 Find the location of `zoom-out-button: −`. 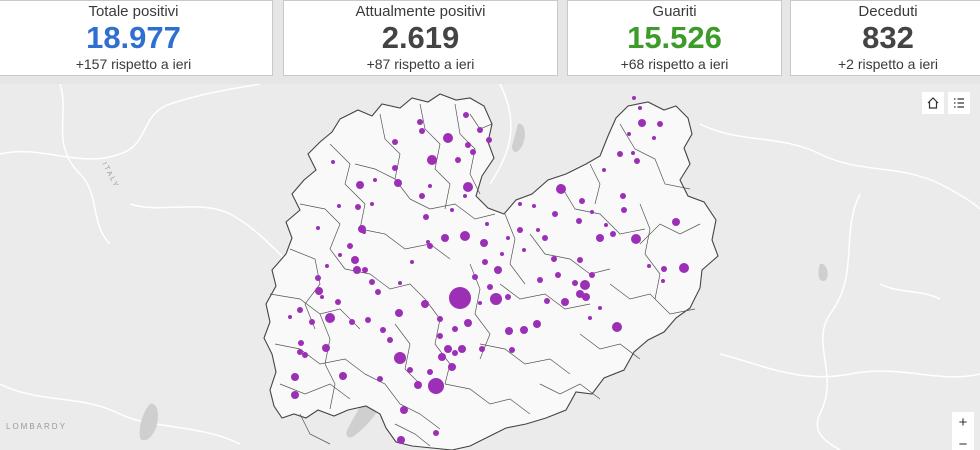

zoom-out-button: − is located at coordinates (963, 442).